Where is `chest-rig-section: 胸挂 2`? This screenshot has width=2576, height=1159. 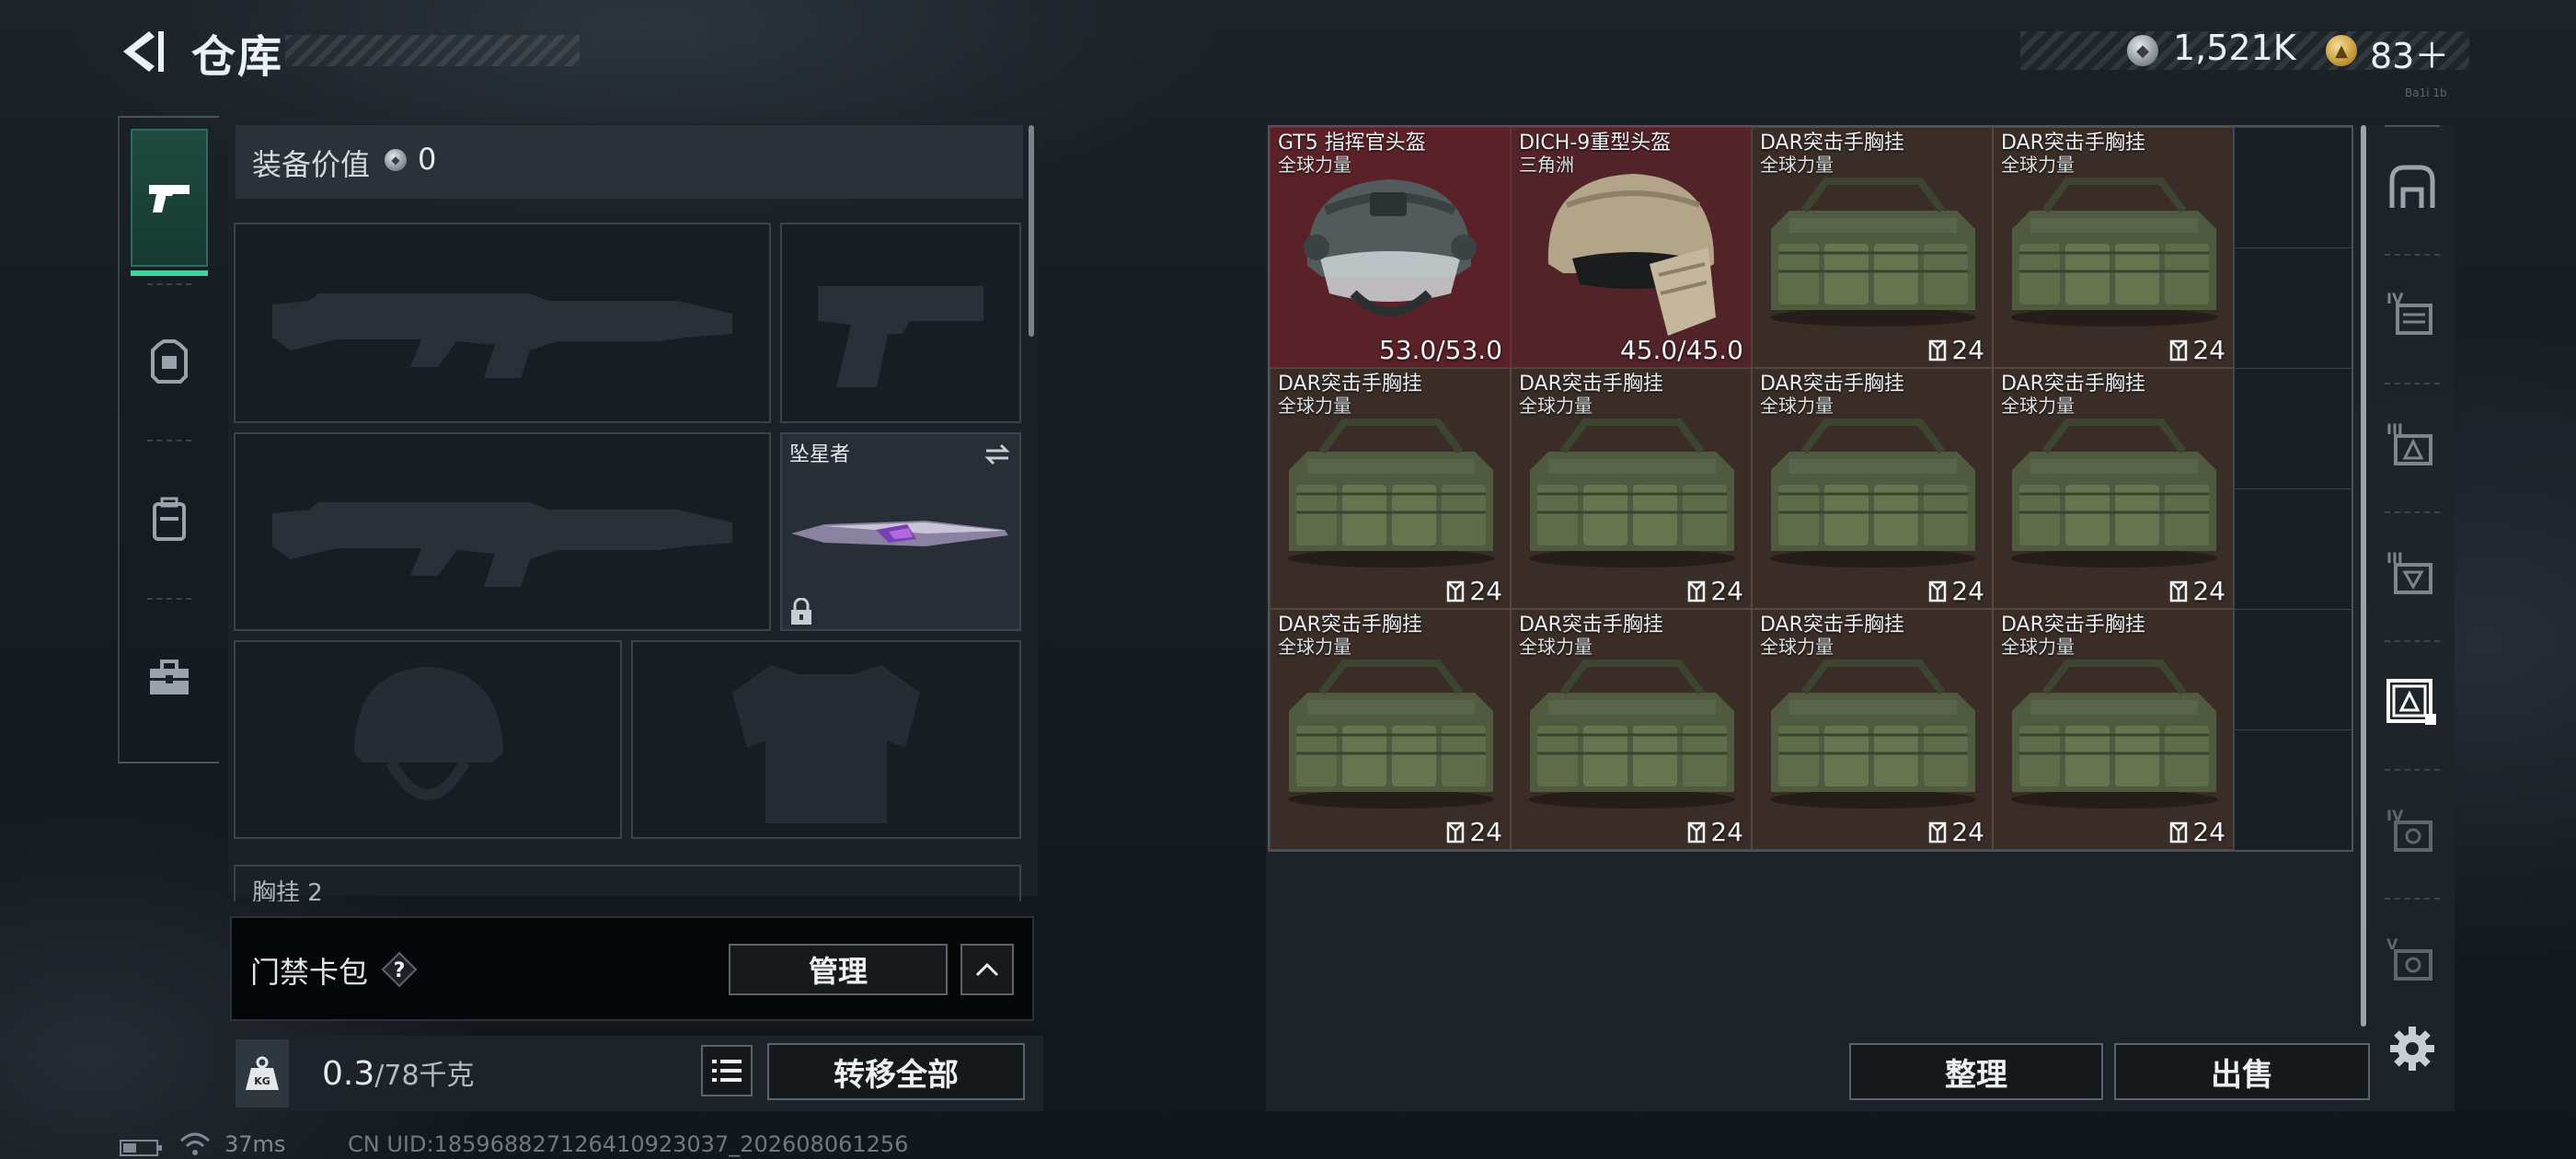 chest-rig-section: 胸挂 2 is located at coordinates (627, 883).